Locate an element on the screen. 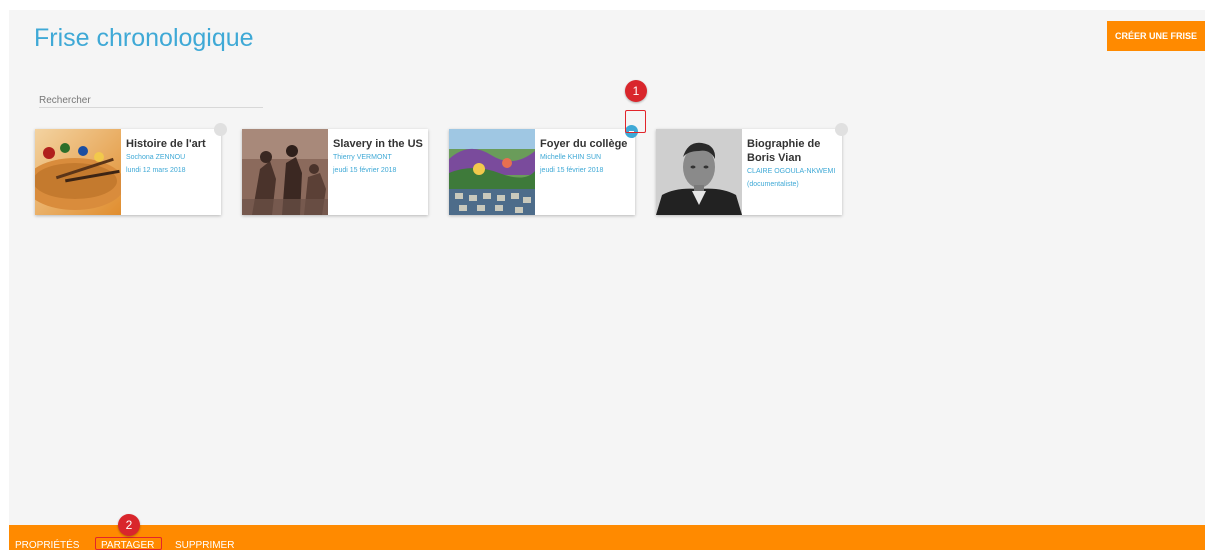  annotation-marker-2: 2 is located at coordinates (129, 525).